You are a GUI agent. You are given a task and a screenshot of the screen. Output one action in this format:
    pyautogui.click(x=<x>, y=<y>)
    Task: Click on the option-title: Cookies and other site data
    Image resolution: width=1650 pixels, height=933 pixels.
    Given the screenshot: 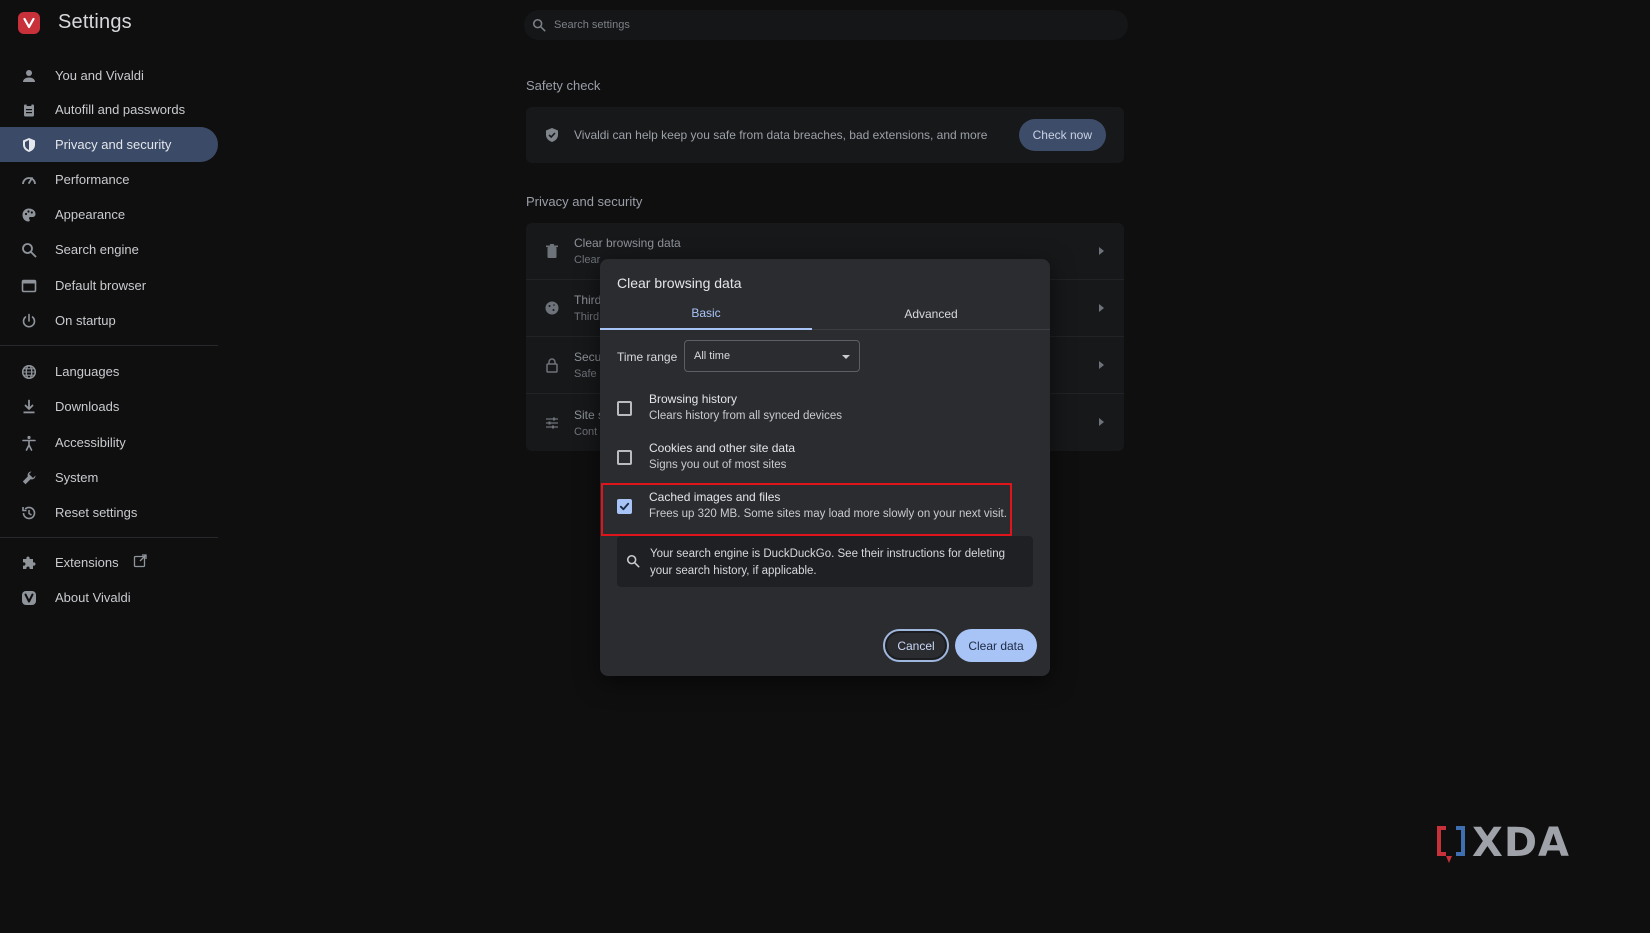 What is the action you would take?
    pyautogui.click(x=722, y=448)
    